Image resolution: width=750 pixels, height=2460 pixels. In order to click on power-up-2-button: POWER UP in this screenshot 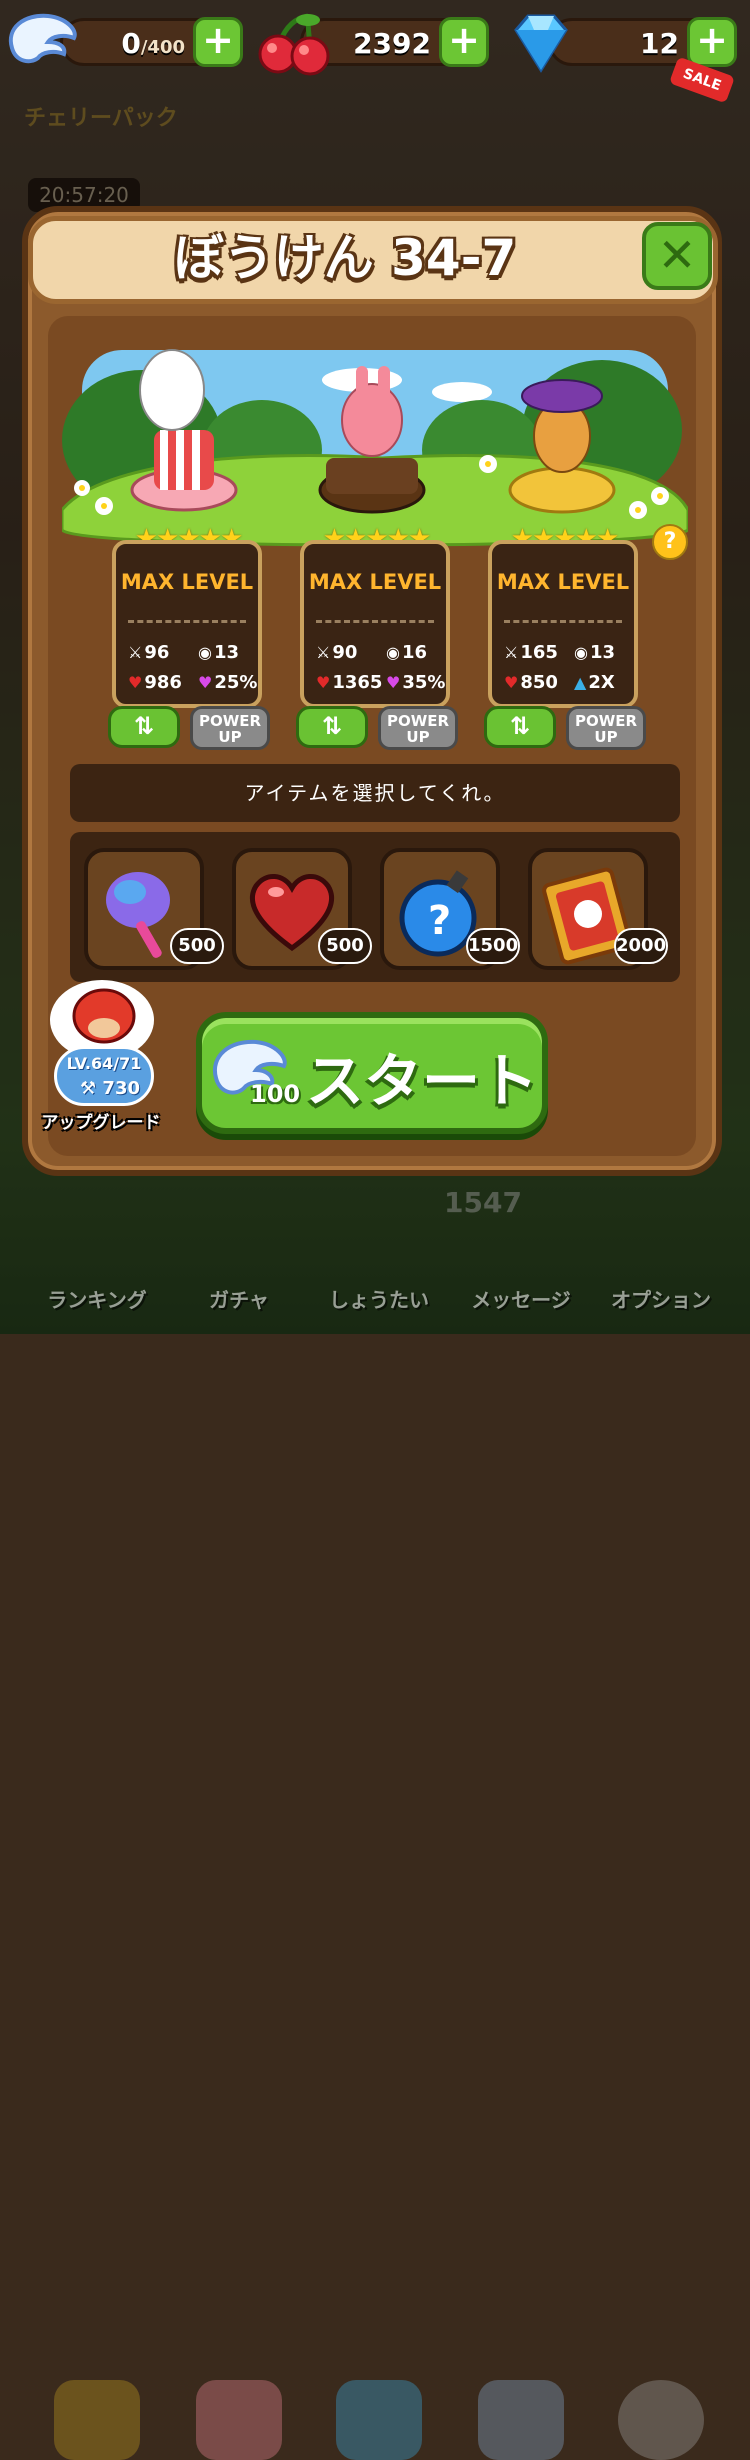, I will do `click(418, 728)`.